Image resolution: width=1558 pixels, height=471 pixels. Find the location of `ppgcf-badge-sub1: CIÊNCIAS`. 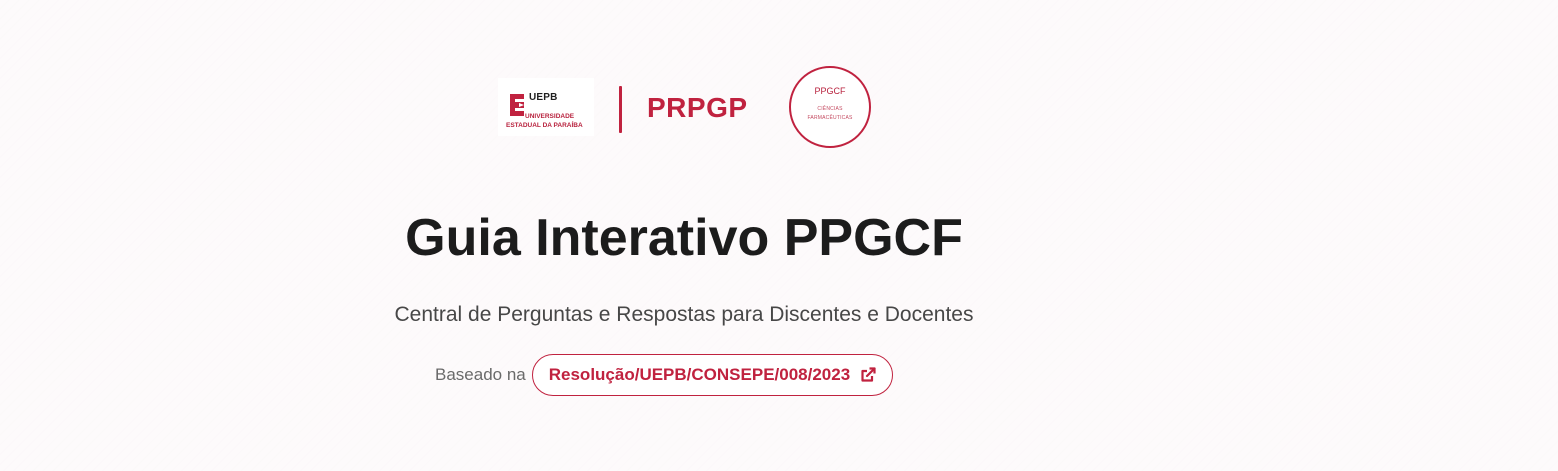

ppgcf-badge-sub1: CIÊNCIAS is located at coordinates (830, 109).